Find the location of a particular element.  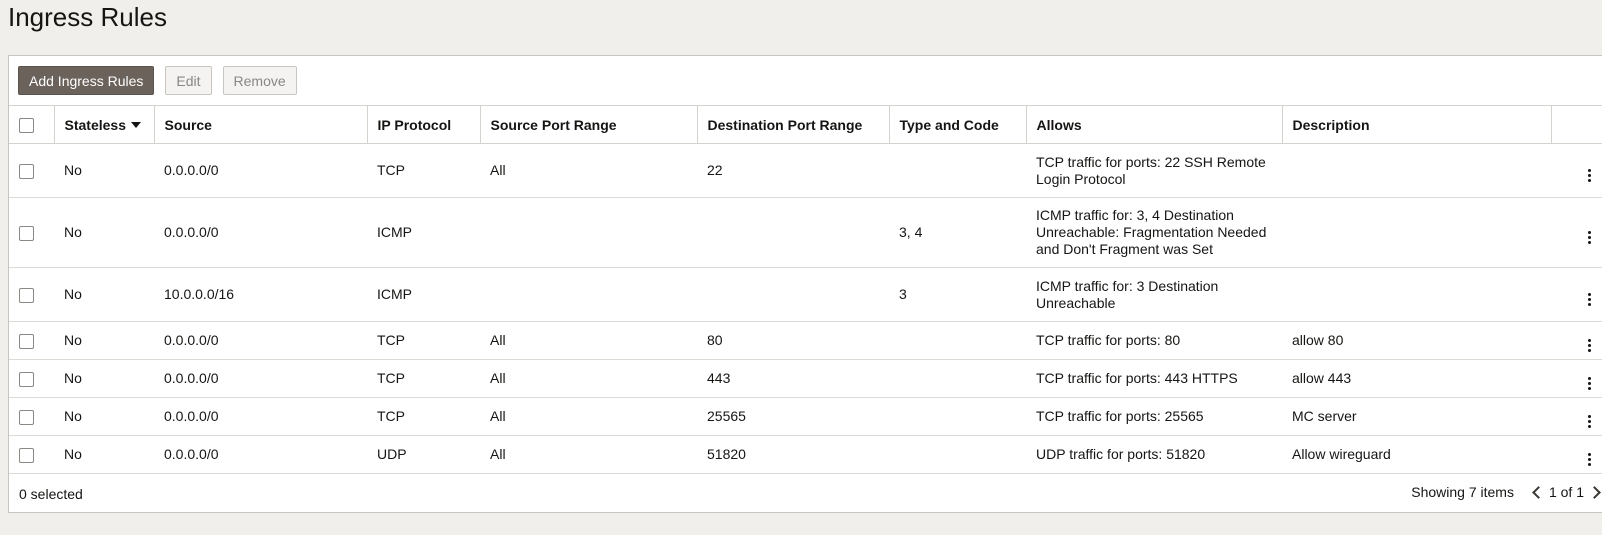

sort-descending-icon is located at coordinates (135, 124).